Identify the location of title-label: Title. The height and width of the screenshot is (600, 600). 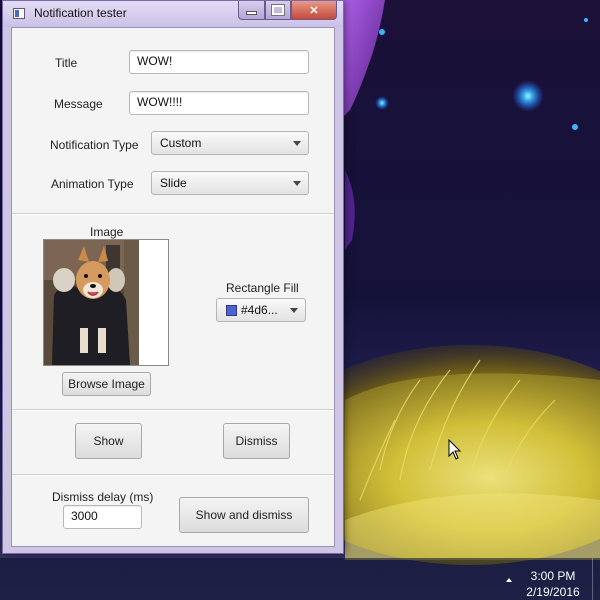
(66, 63).